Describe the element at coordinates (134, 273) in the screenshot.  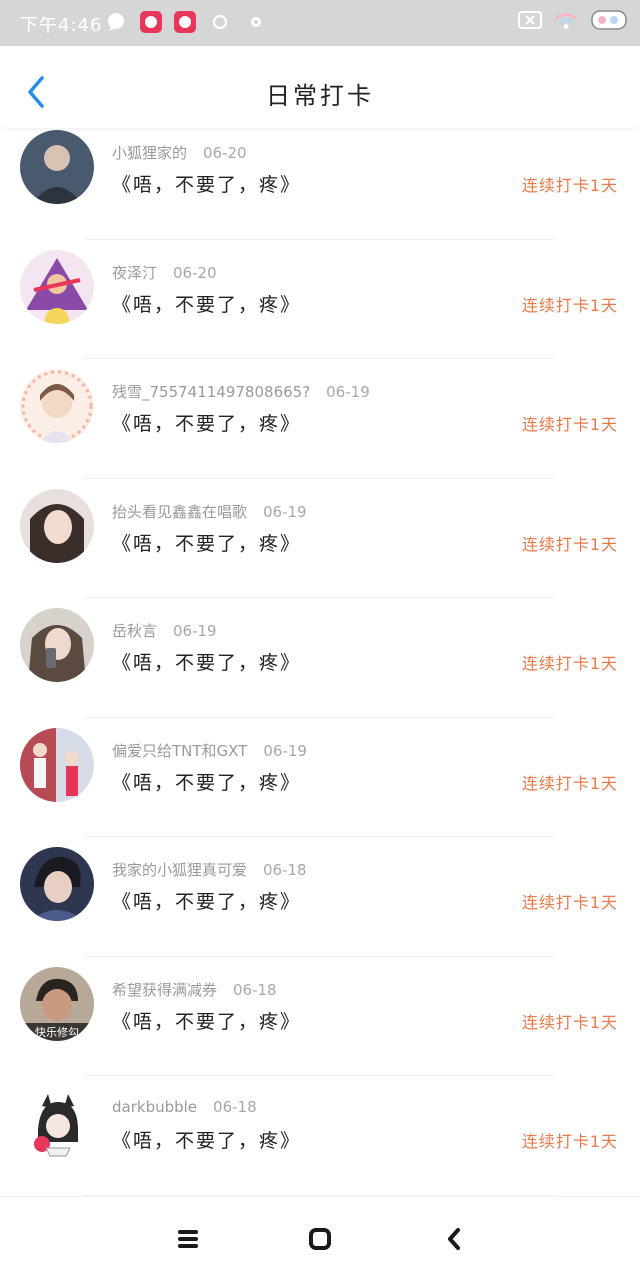
I see `username: 夜泽汀` at that location.